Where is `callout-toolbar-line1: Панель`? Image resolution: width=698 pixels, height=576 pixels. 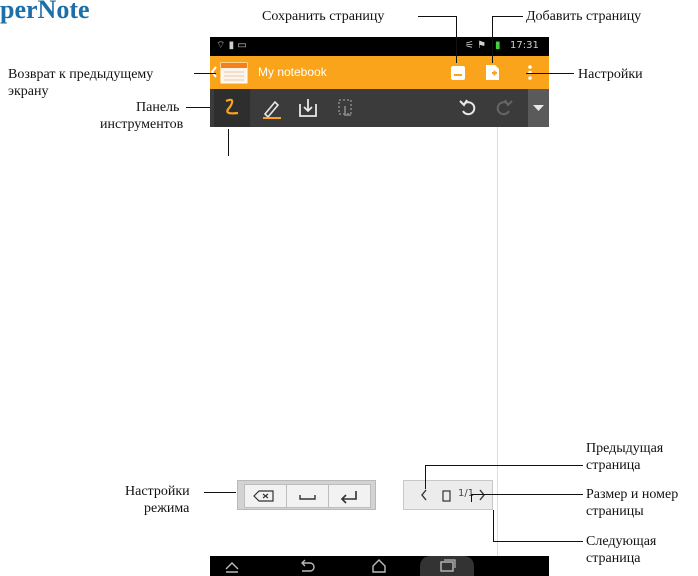 callout-toolbar-line1: Панель is located at coordinates (158, 107).